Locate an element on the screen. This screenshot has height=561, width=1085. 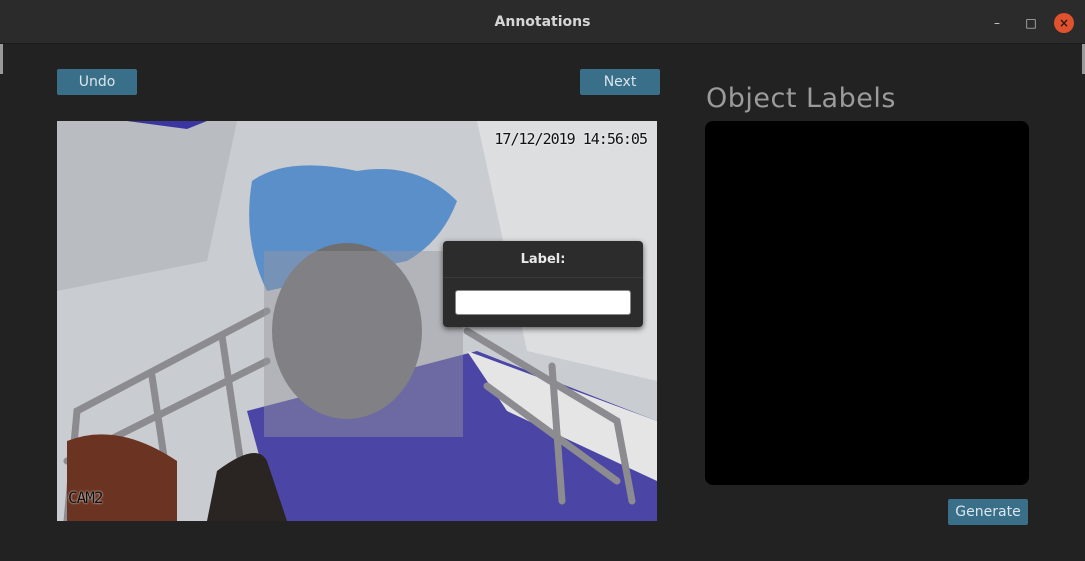
label-dialog-title: Label: is located at coordinates (543, 259).